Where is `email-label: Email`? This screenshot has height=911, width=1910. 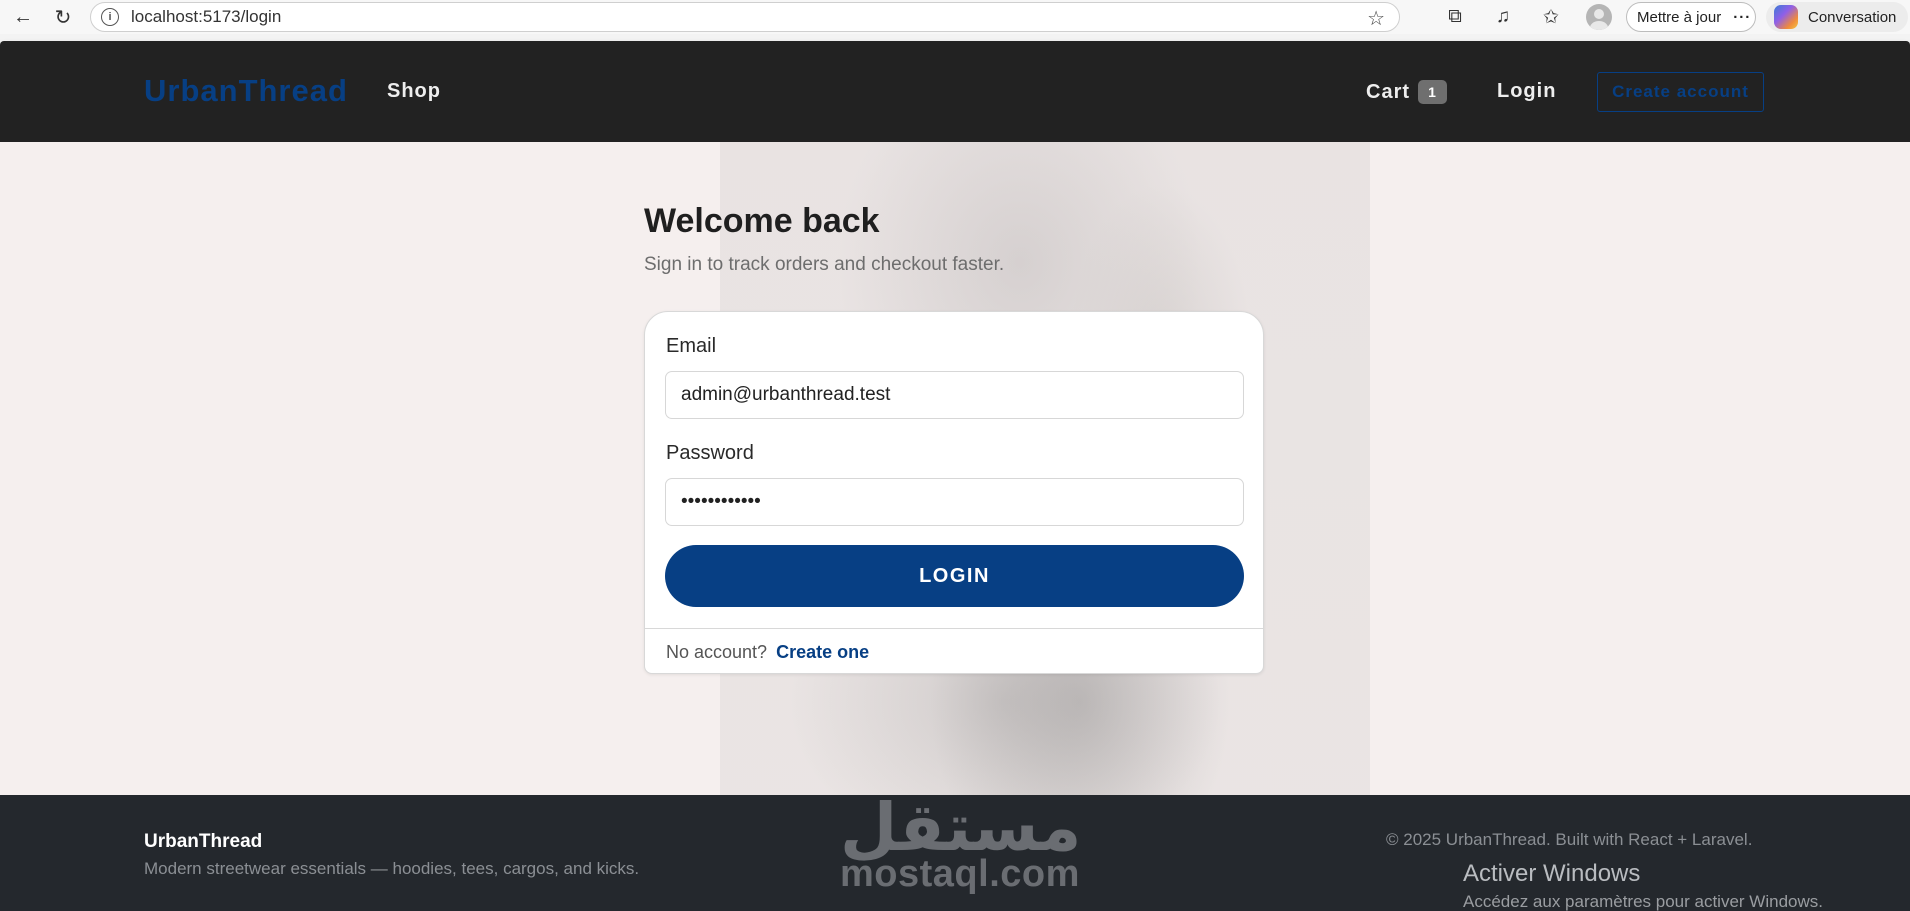
email-label: Email is located at coordinates (691, 346).